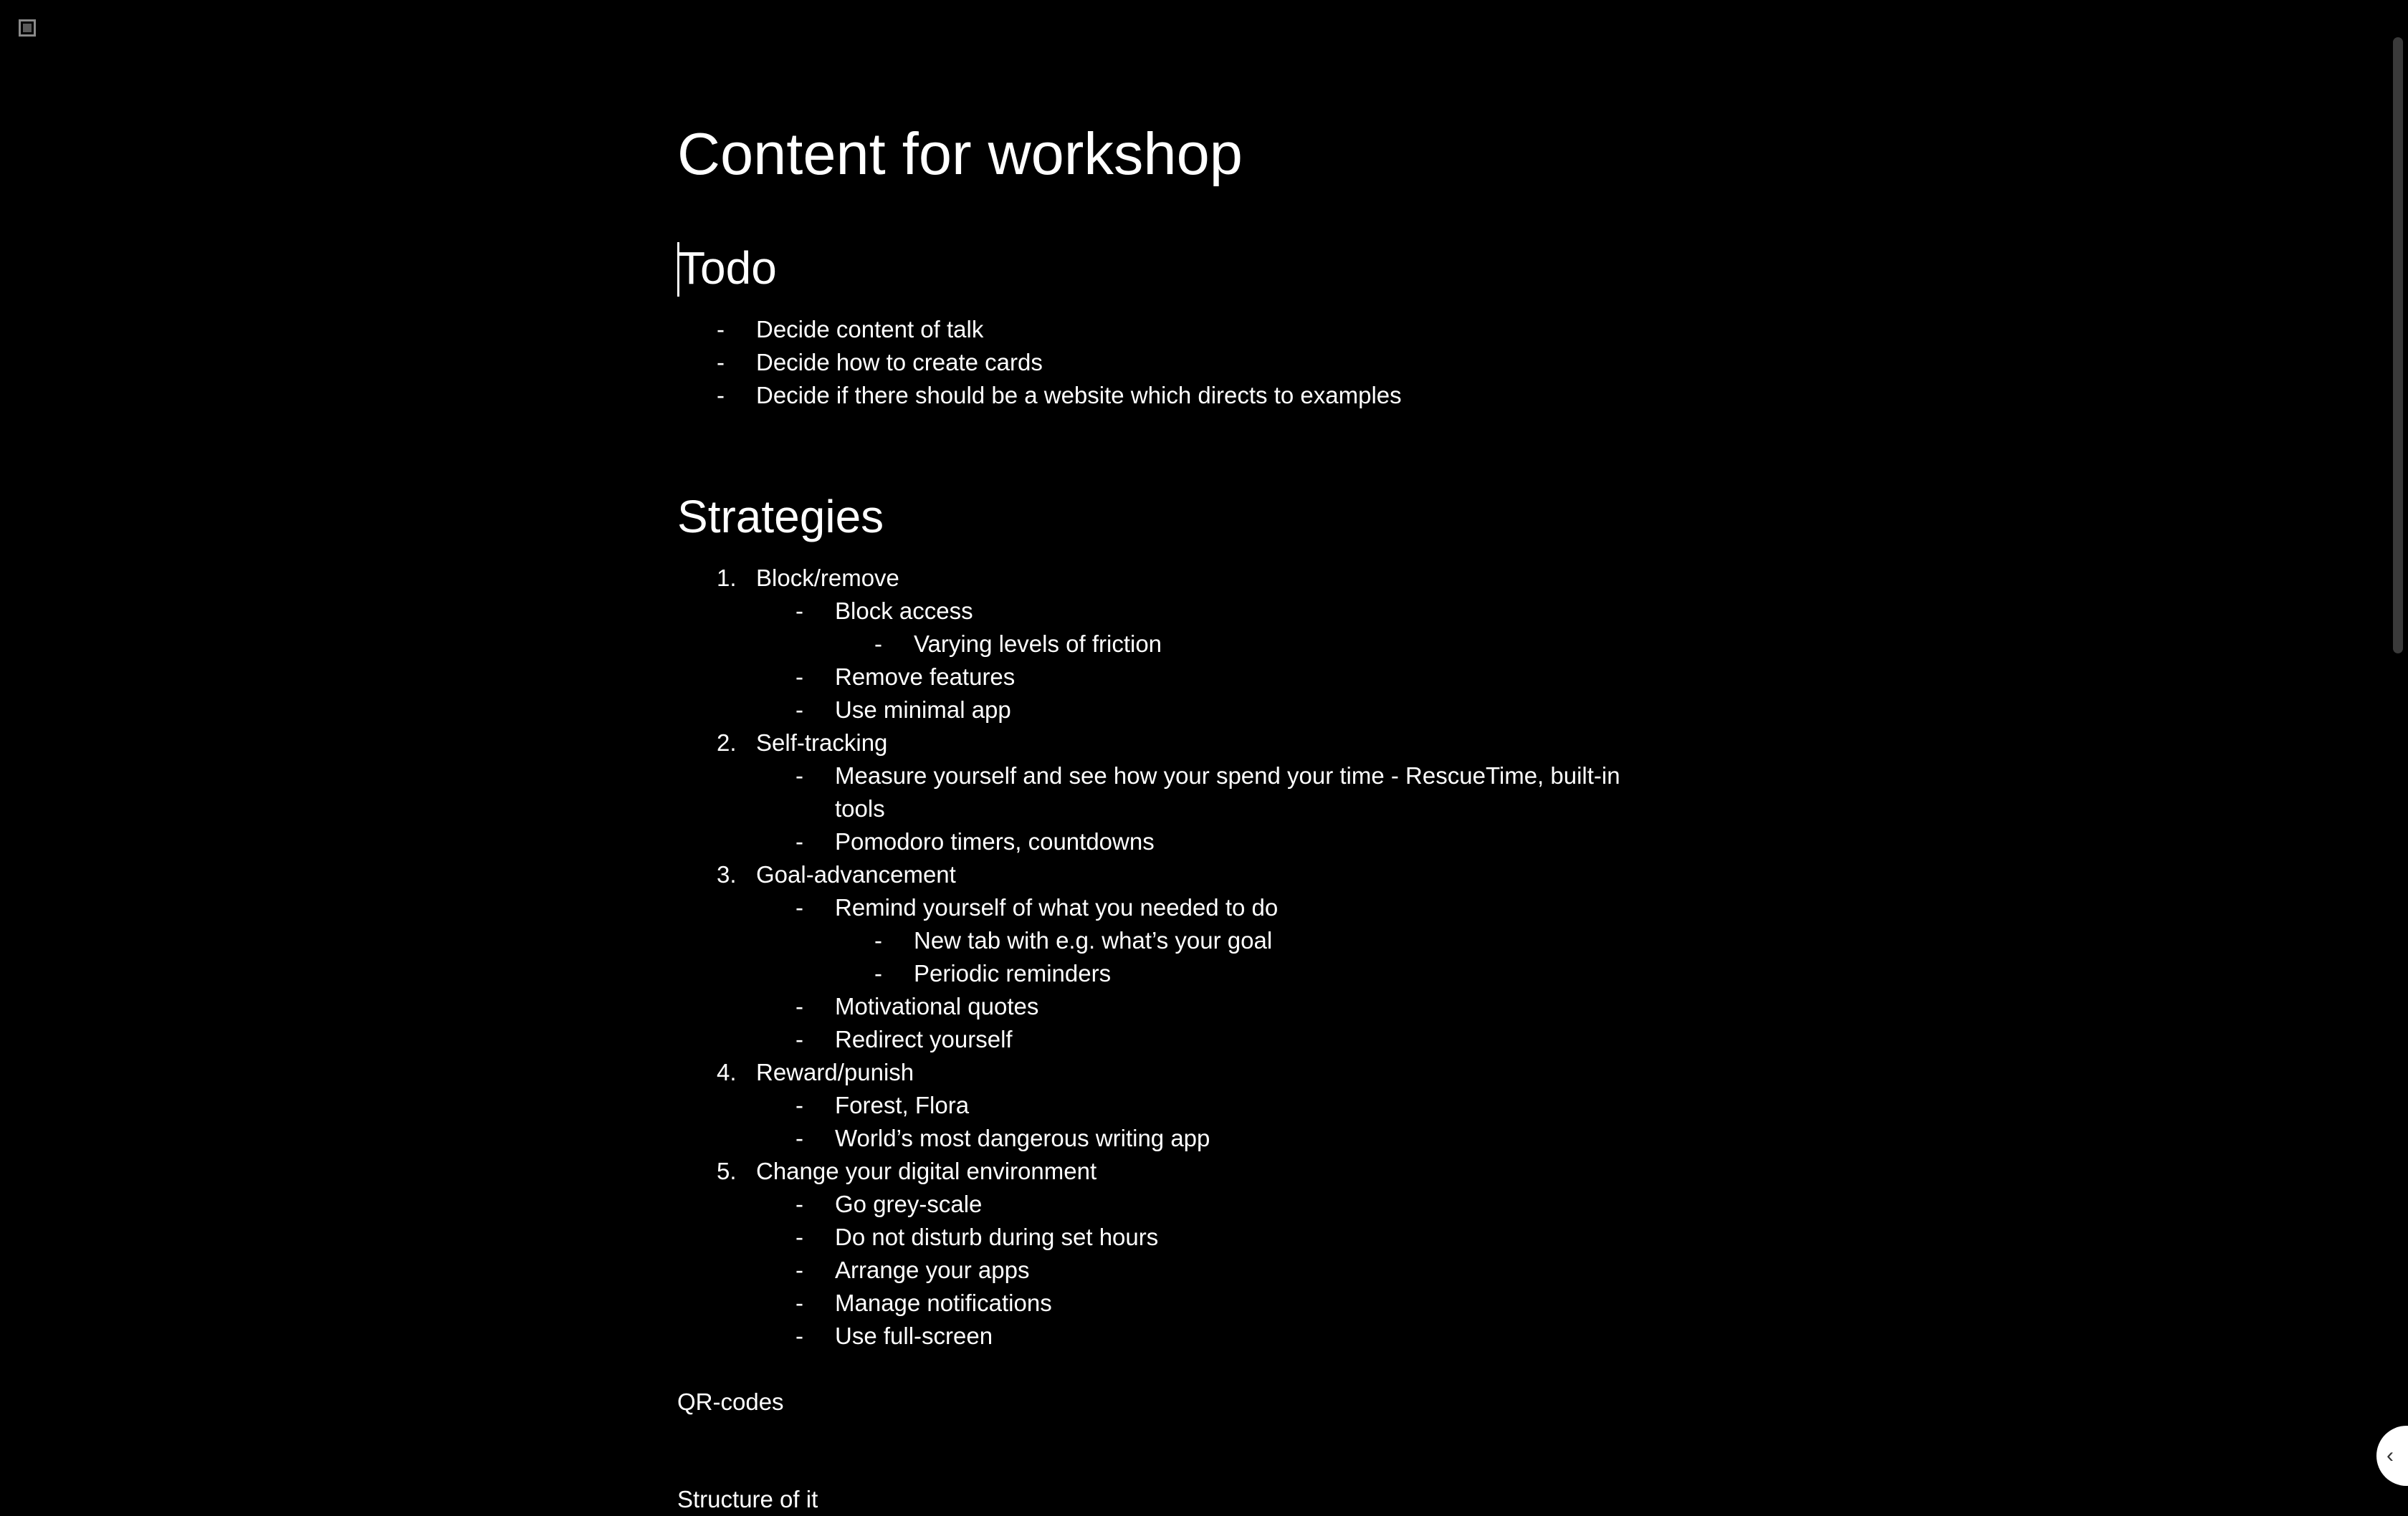  I want to click on heading-todo: Todo, so click(727, 268).